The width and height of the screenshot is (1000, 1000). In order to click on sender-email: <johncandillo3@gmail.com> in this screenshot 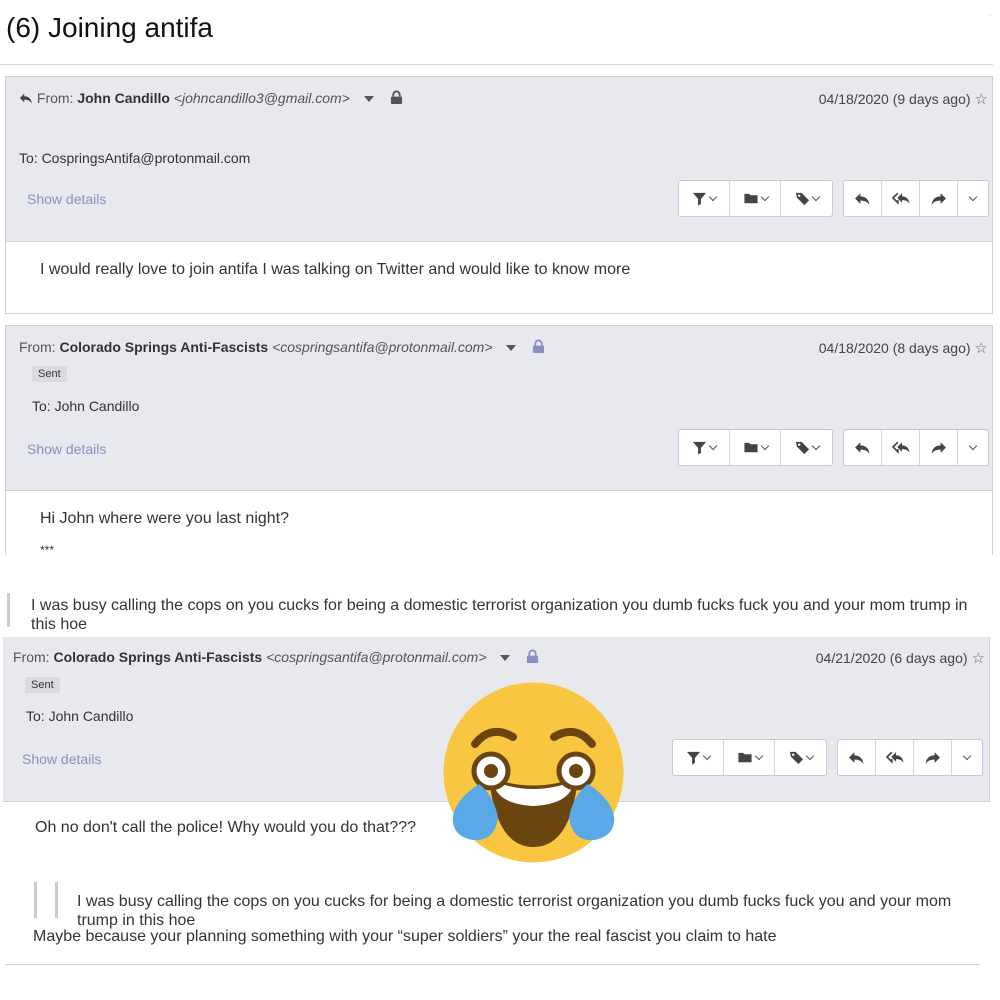, I will do `click(262, 98)`.